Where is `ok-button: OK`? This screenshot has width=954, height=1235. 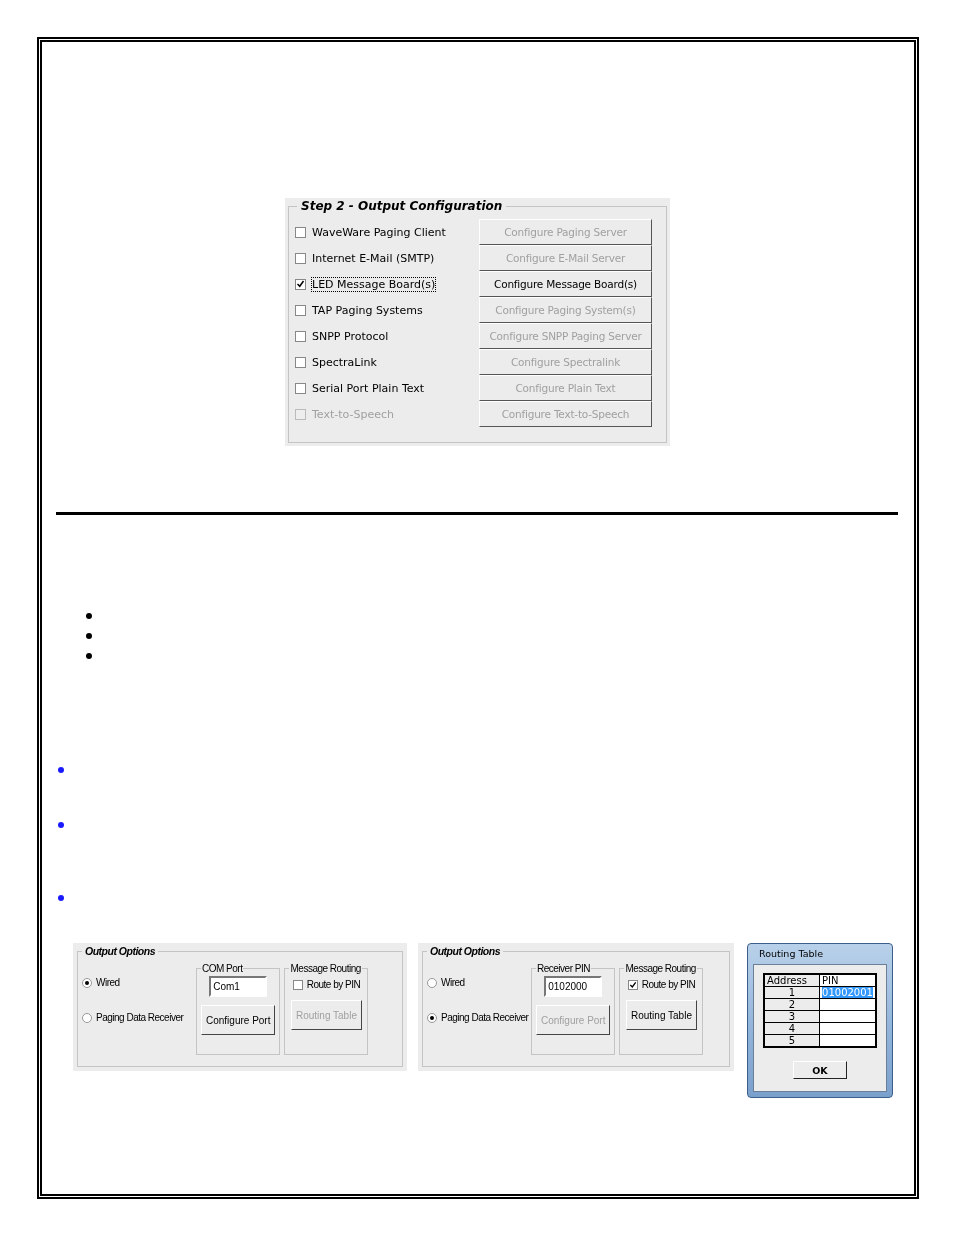
ok-button: OK is located at coordinates (820, 1070).